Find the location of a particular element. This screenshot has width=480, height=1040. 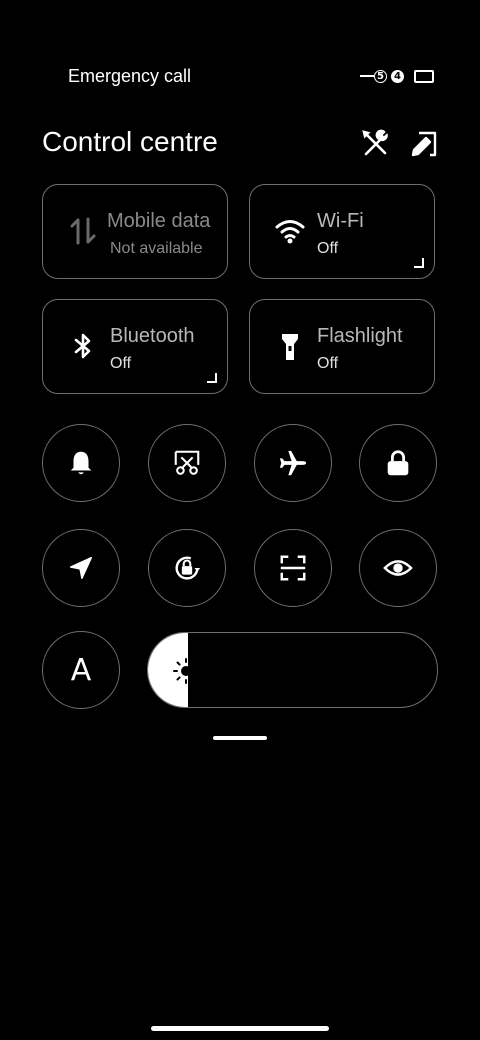

toggle-scanner is located at coordinates (293, 568).